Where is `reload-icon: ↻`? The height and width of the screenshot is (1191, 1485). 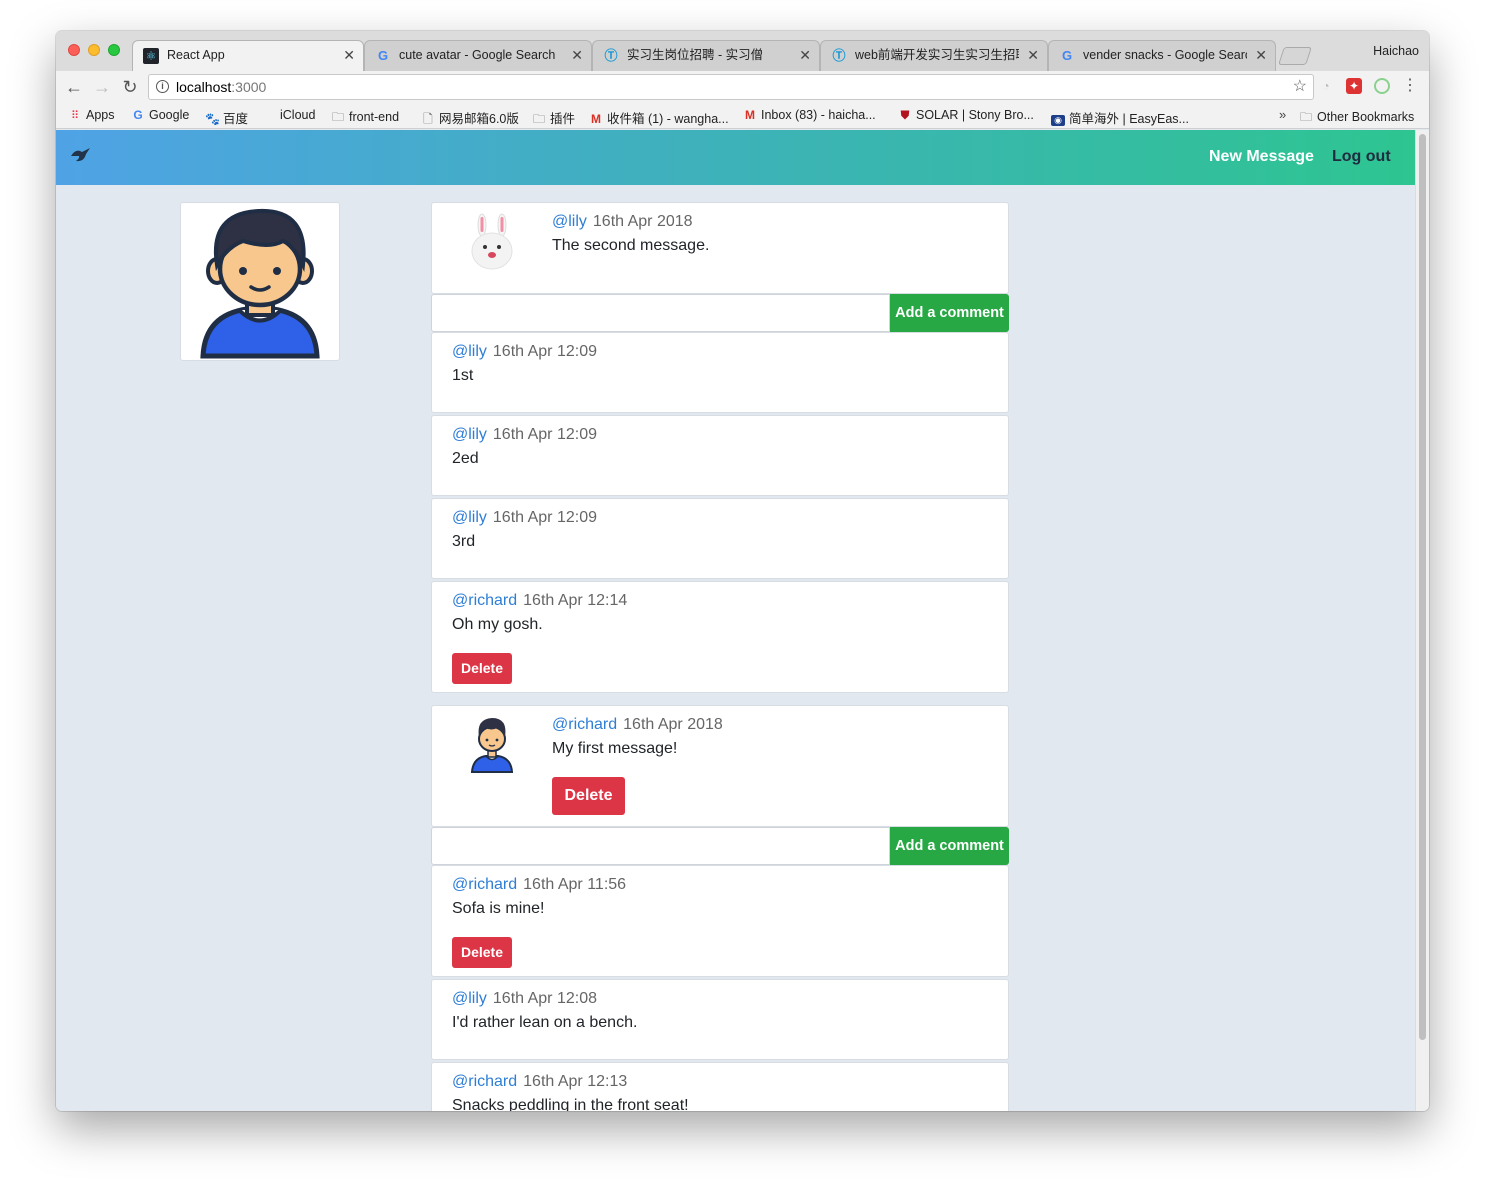 reload-icon: ↻ is located at coordinates (130, 87).